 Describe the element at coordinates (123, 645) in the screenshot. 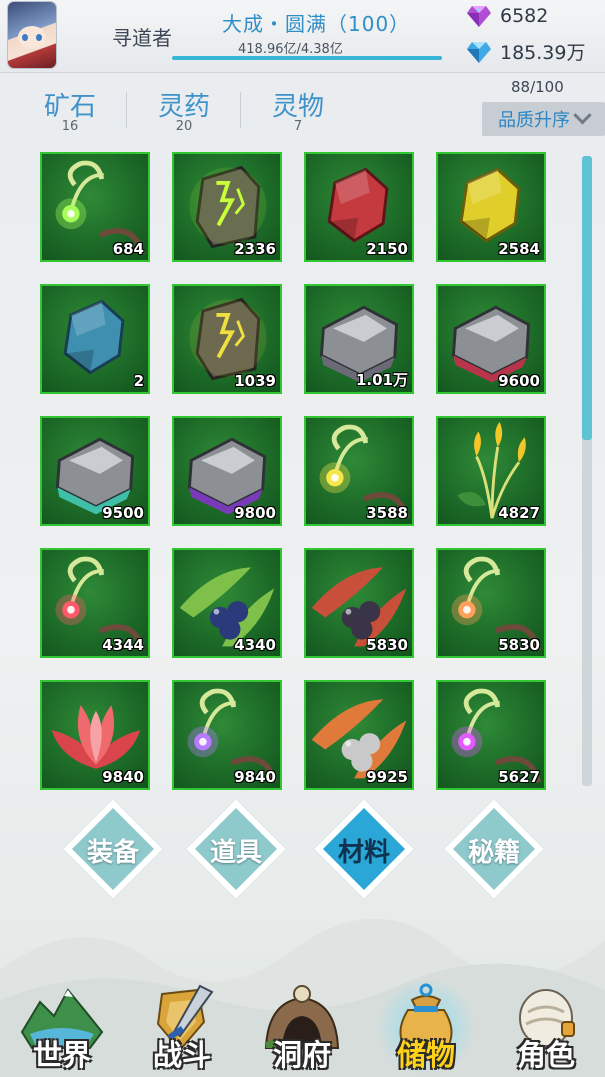

I see `item-quantity: 4344` at that location.